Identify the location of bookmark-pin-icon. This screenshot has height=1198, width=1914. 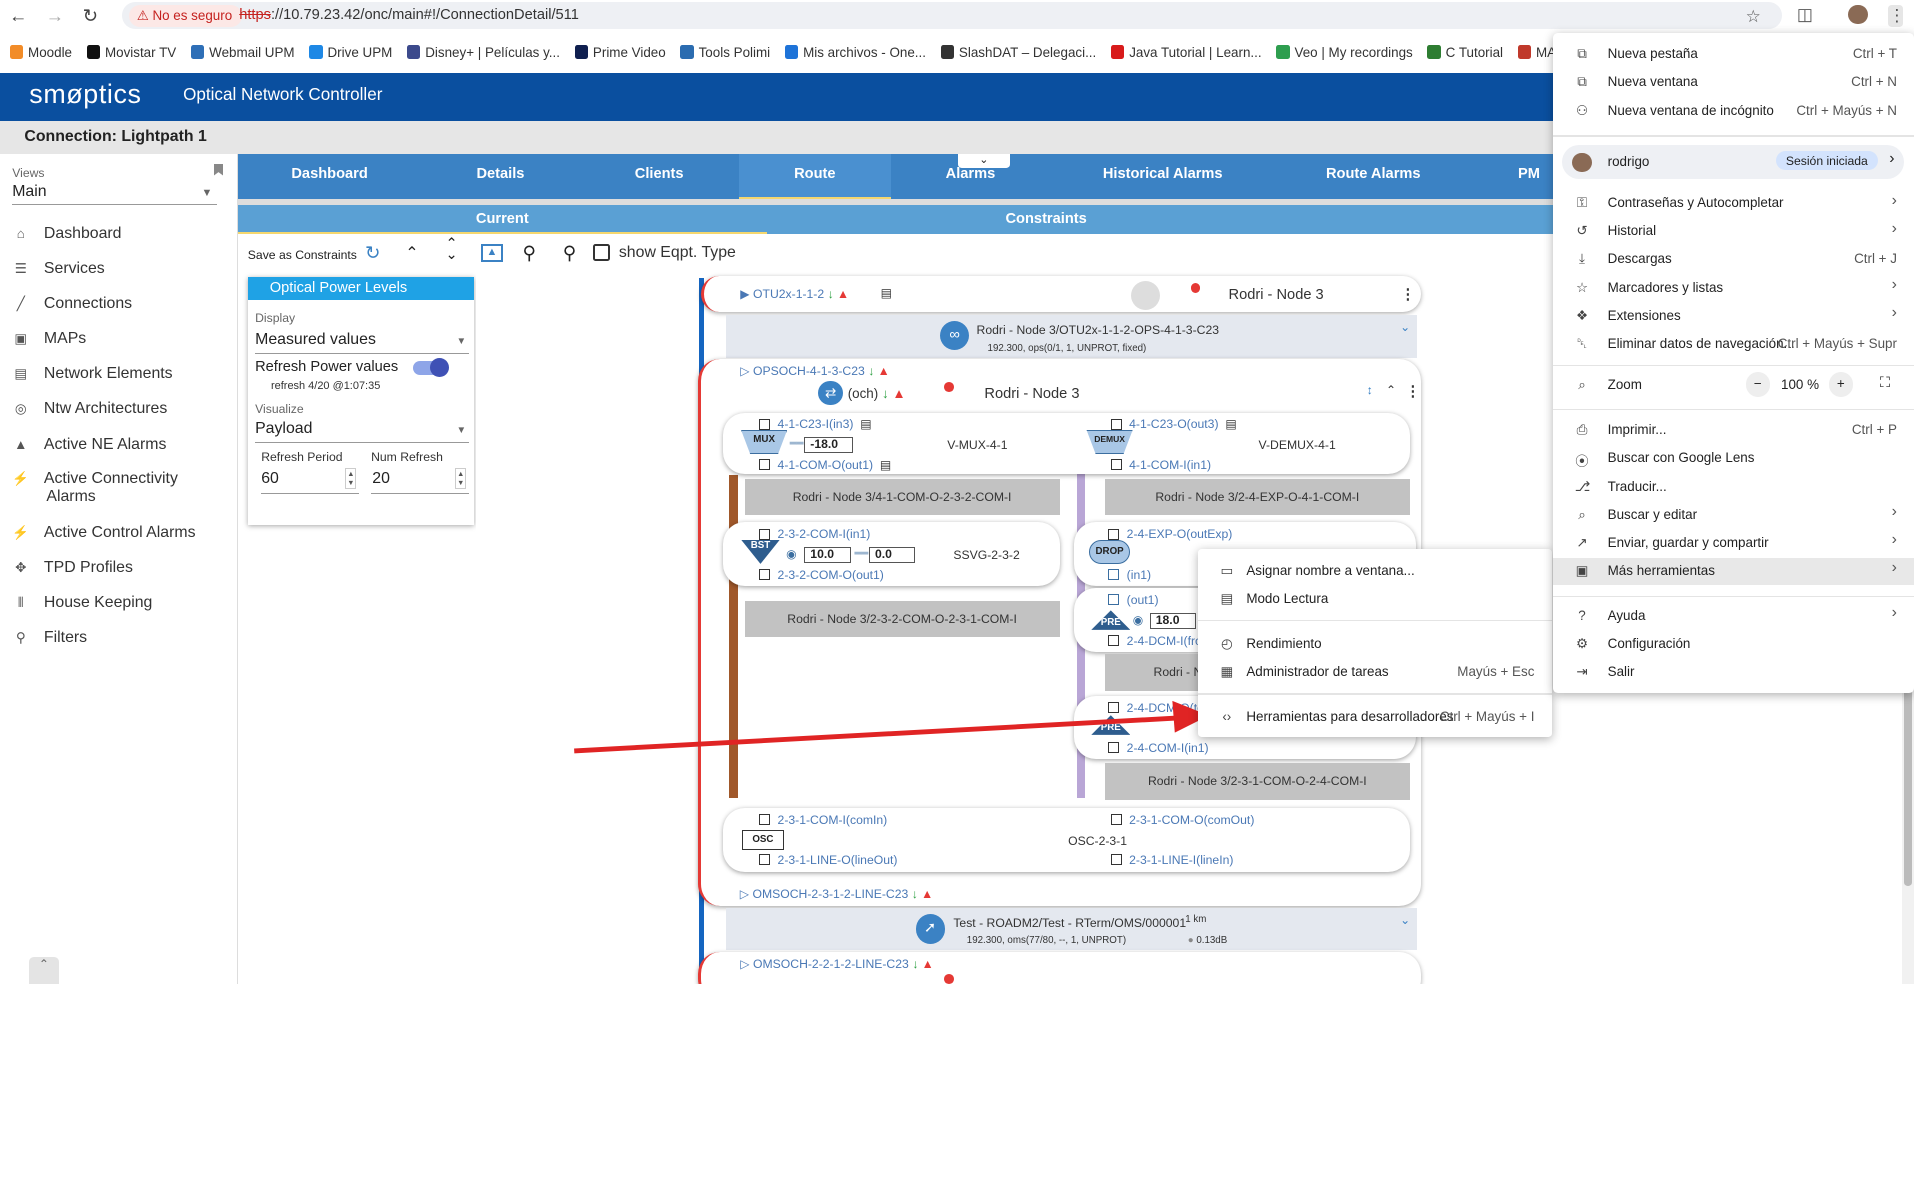
(218, 169).